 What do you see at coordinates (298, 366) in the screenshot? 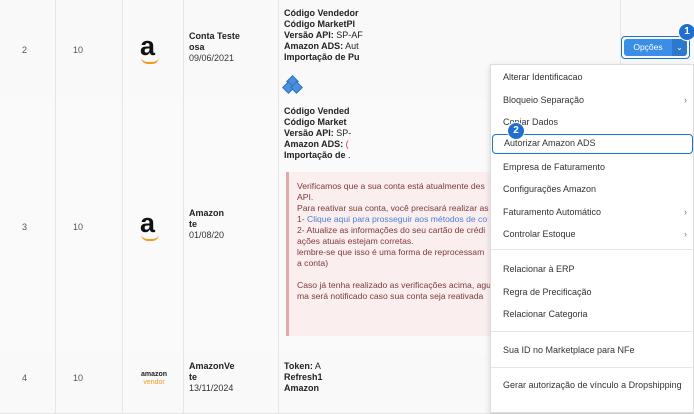
I see `detail-label: Token:` at bounding box center [298, 366].